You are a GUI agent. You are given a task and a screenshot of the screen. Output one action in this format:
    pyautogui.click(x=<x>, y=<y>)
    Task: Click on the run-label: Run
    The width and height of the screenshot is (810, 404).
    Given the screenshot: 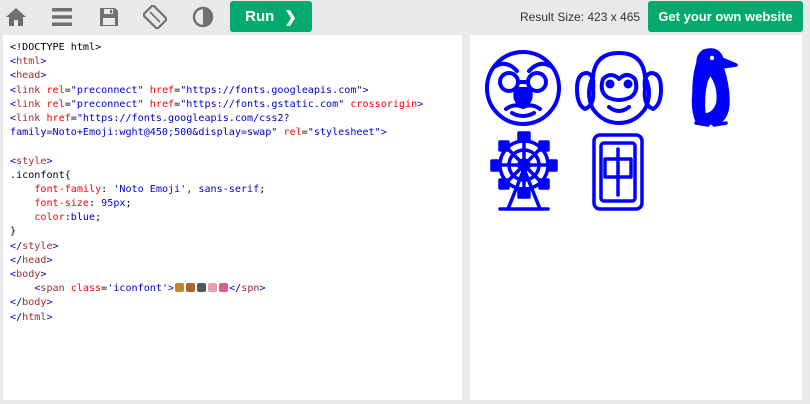 What is the action you would take?
    pyautogui.click(x=260, y=16)
    